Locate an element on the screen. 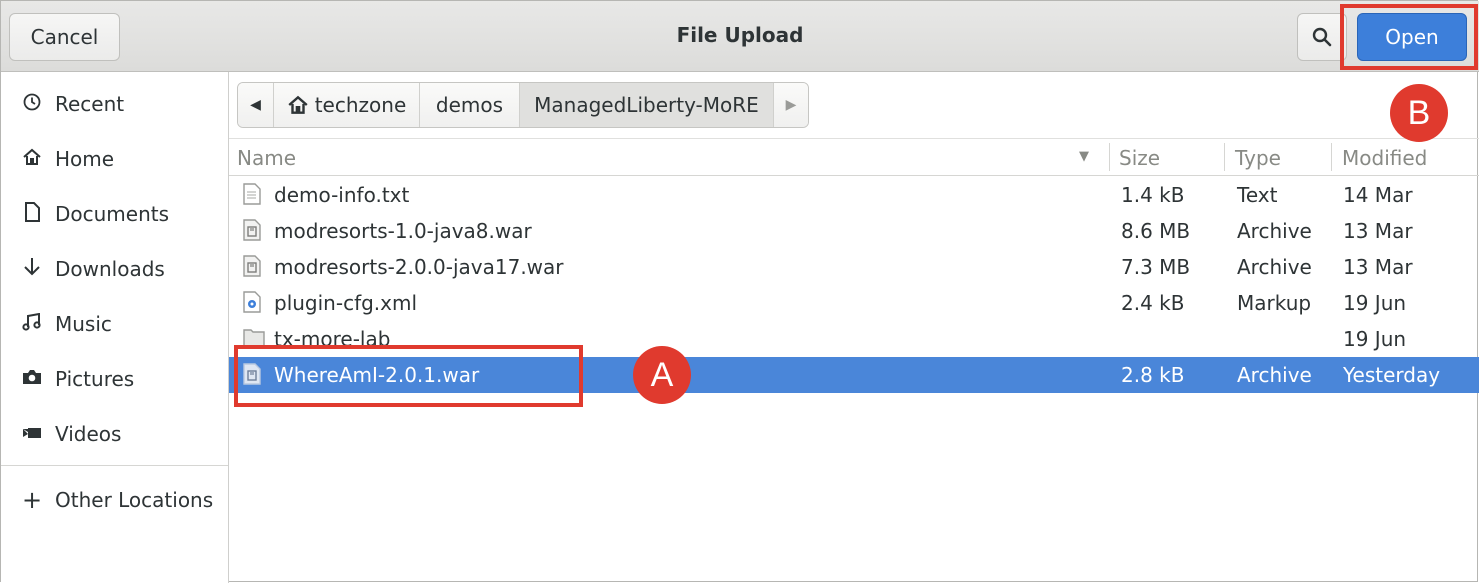 The height and width of the screenshot is (583, 1484). file-name: demo-info.txt is located at coordinates (342, 195).